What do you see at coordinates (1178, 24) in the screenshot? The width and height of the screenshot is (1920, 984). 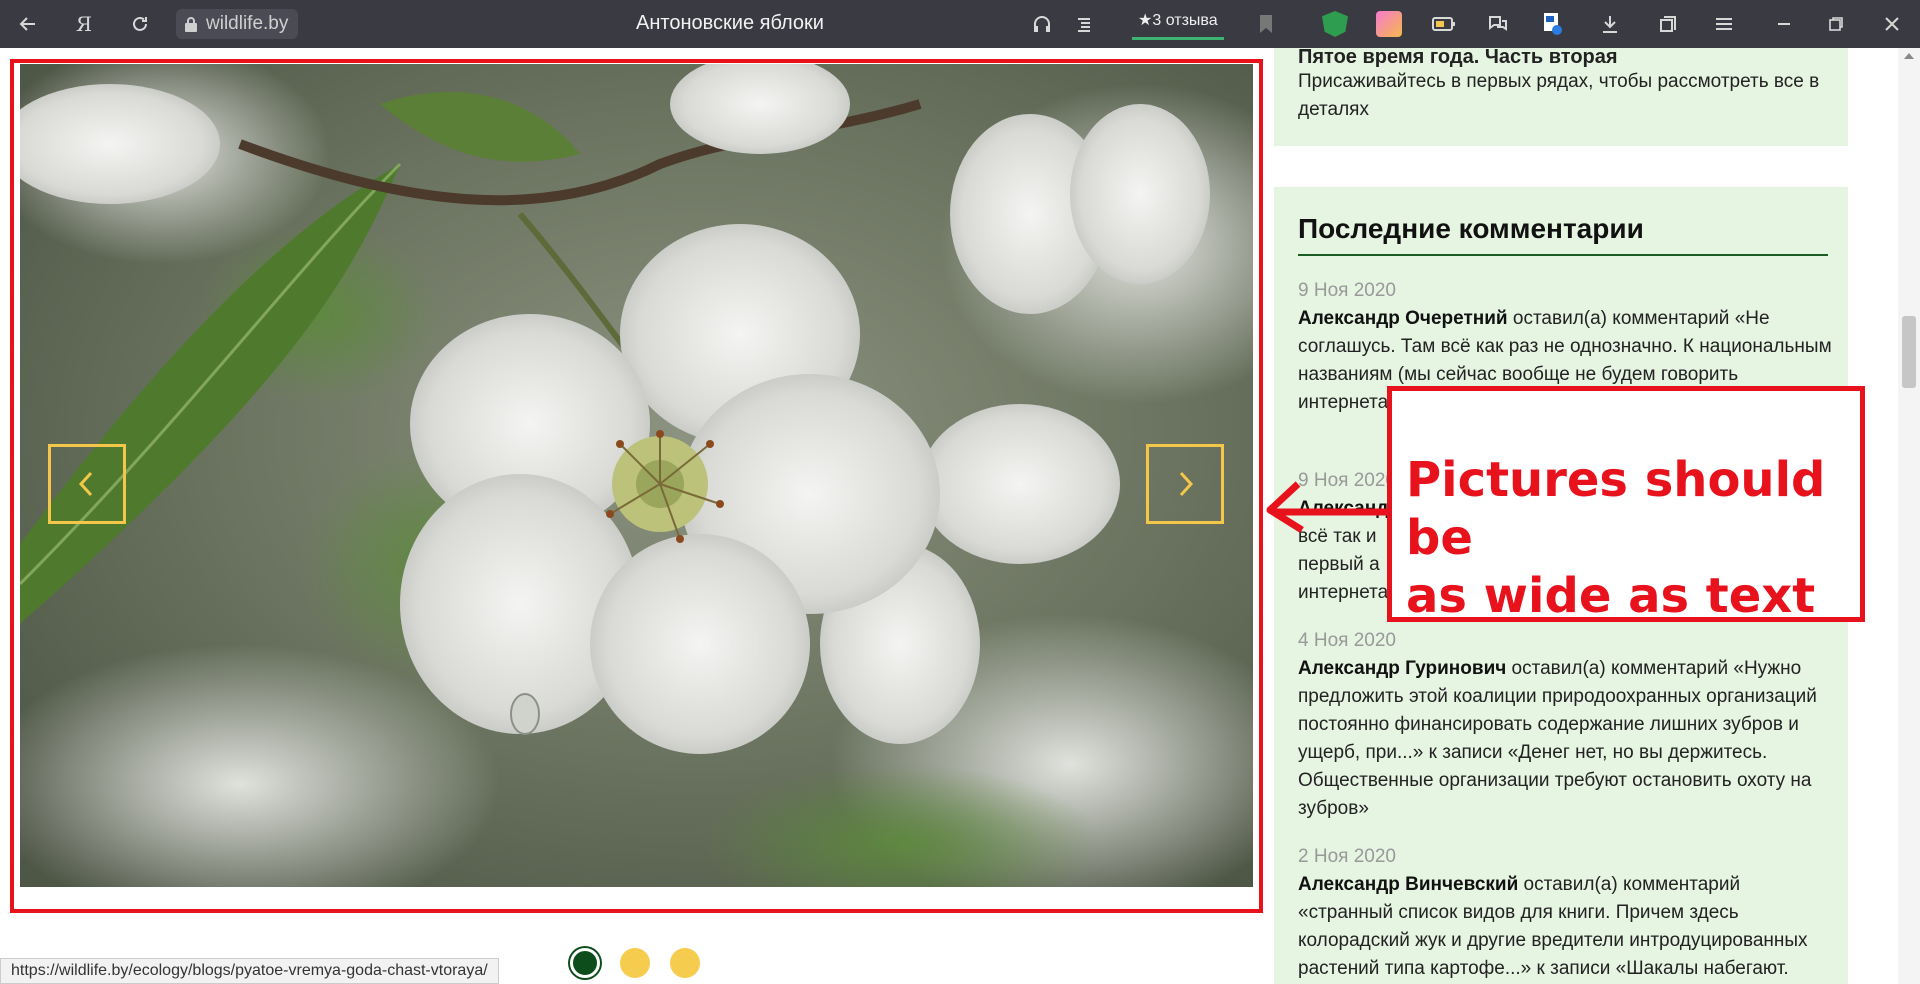 I see `reviews-button: ★3 отзыва` at bounding box center [1178, 24].